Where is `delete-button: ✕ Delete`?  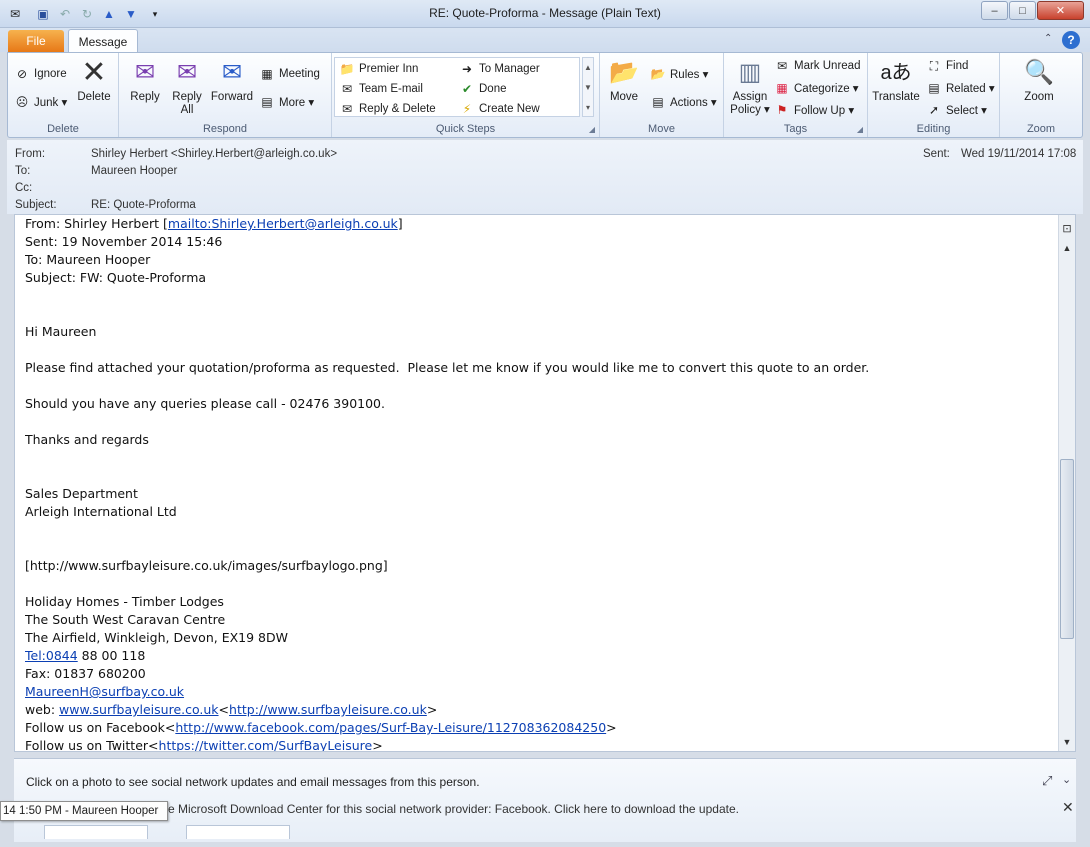
delete-button: ✕ Delete is located at coordinates (94, 80).